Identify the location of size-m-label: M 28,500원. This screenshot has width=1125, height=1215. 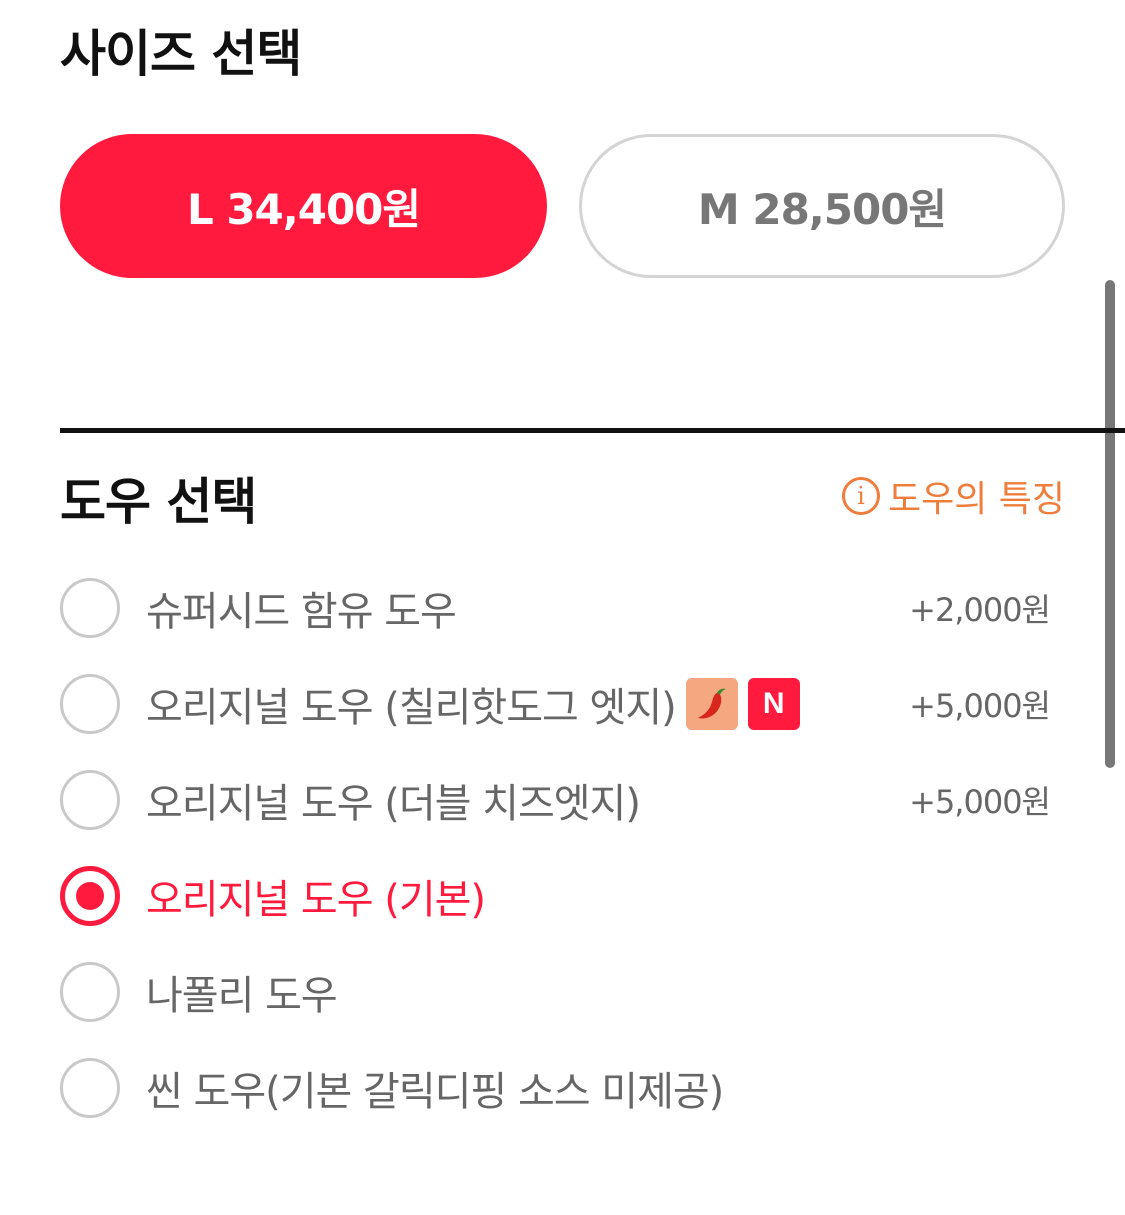
(822, 209).